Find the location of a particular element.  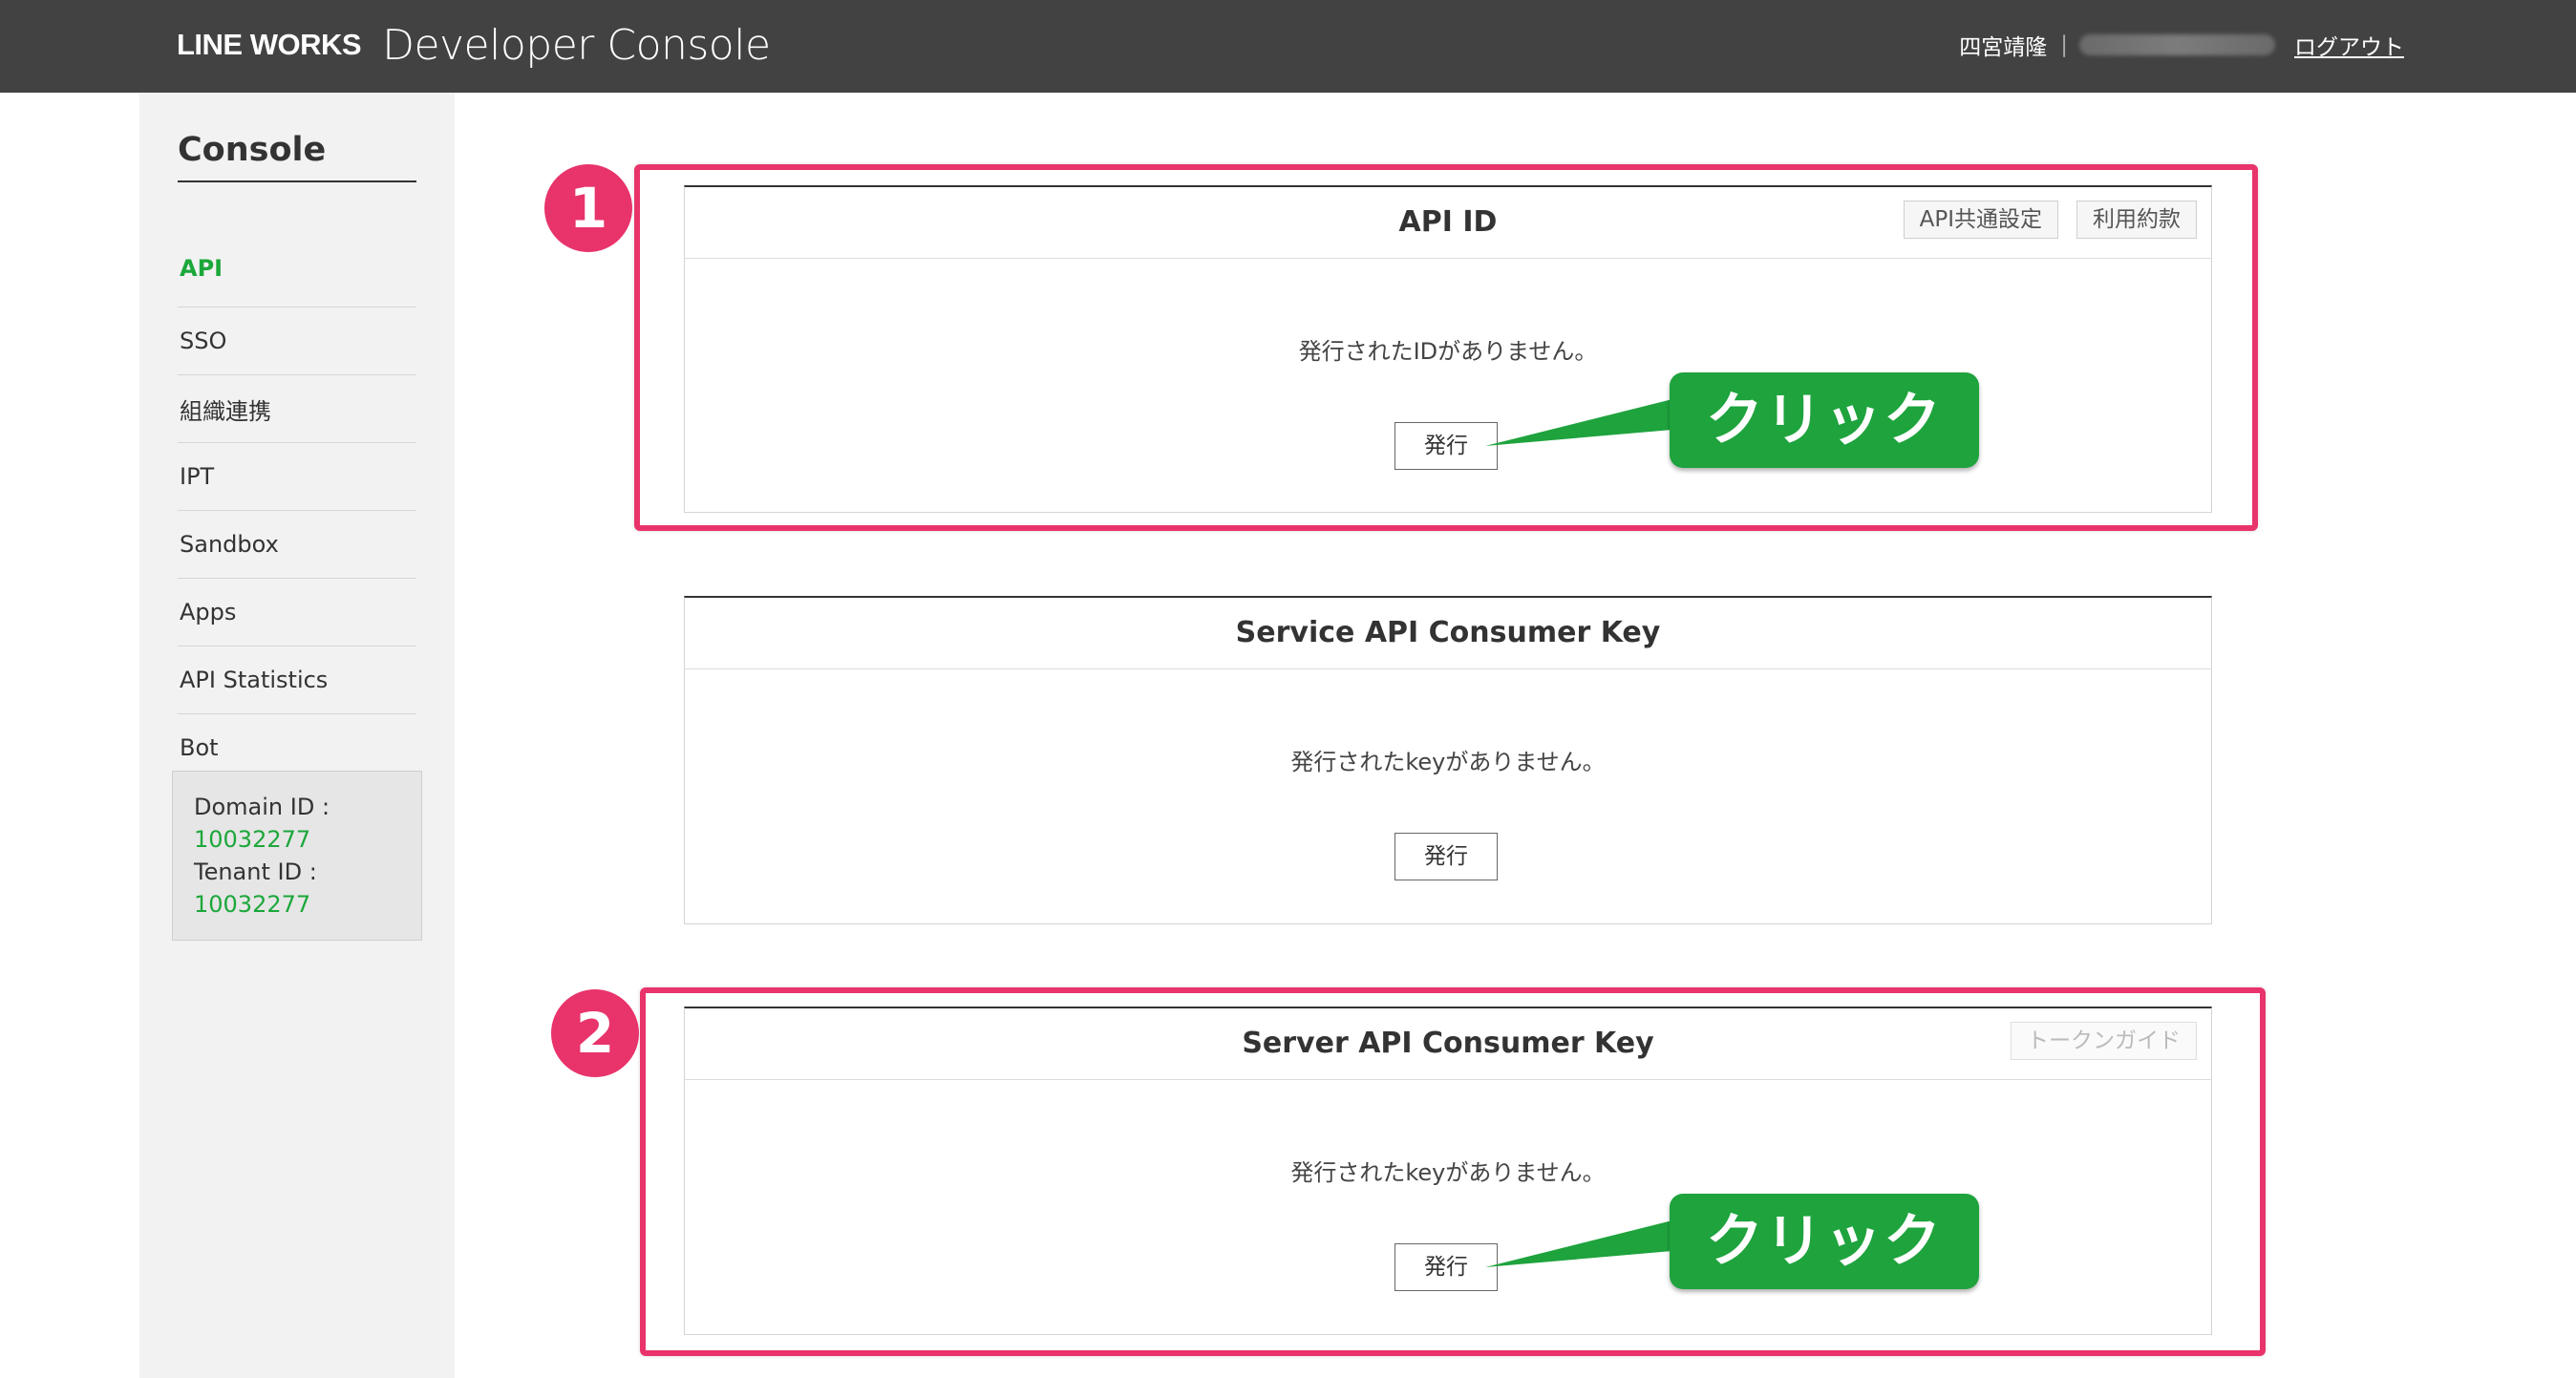

sidebar-title: Console is located at coordinates (297, 157).